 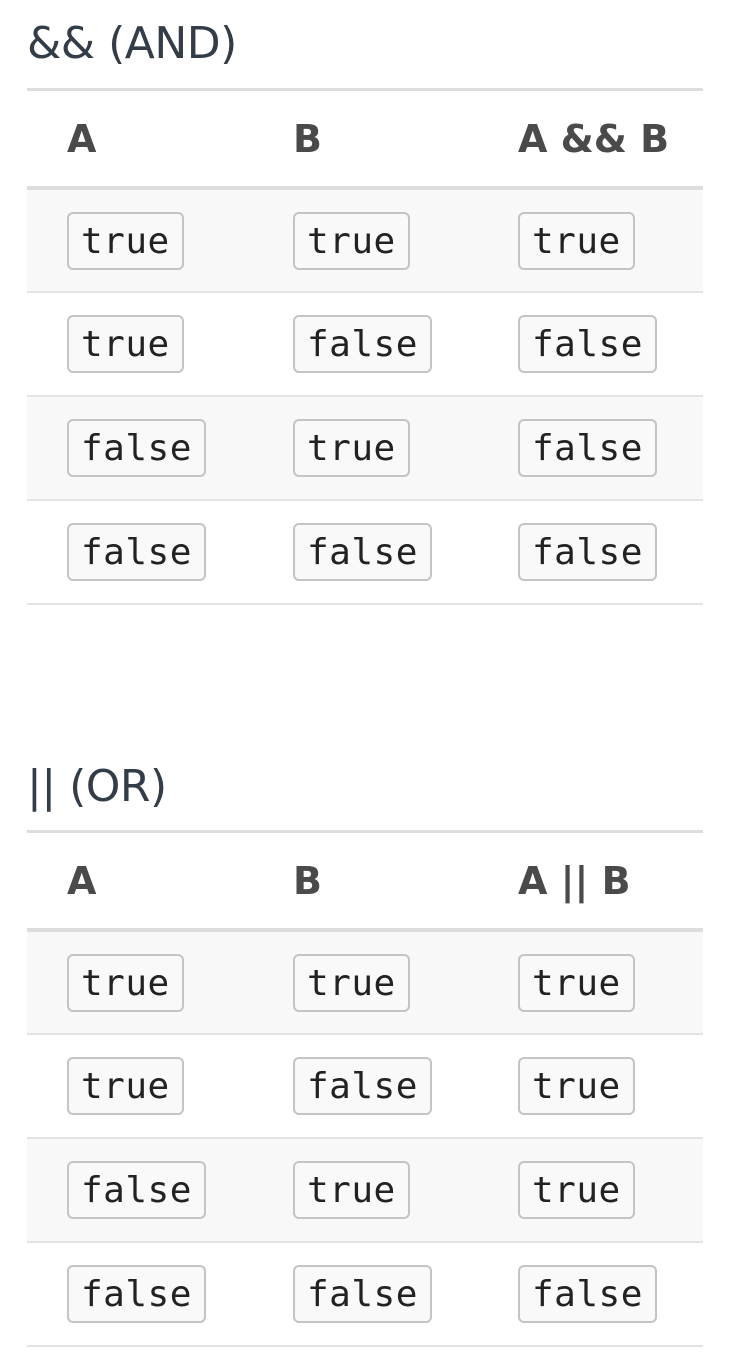 I want to click on table-header-row: A B A && B, so click(x=365, y=140).